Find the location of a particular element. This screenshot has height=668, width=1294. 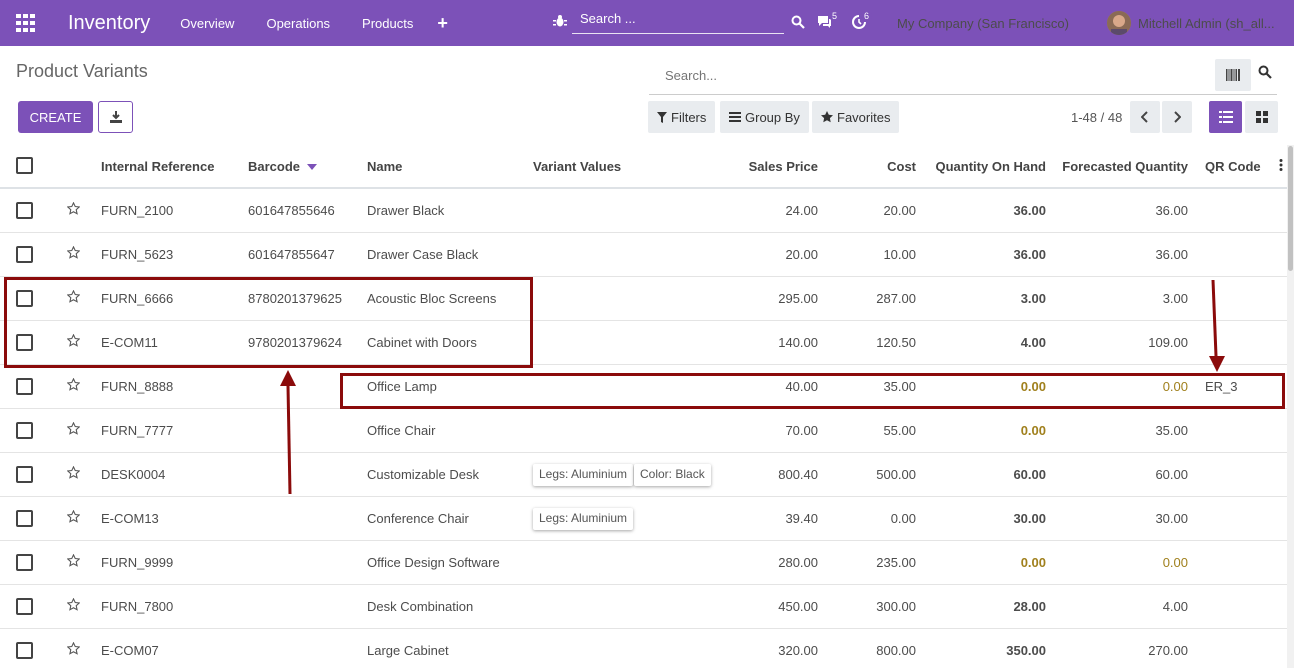

apps-menu-icon is located at coordinates (26, 23).